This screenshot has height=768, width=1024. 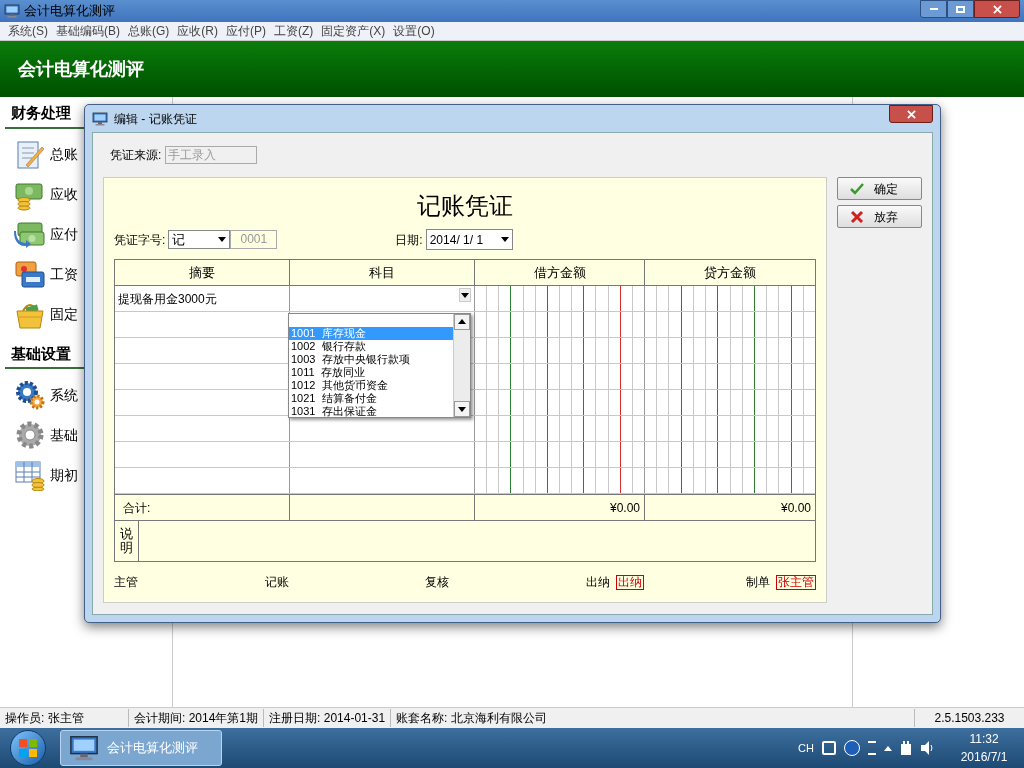 I want to click on clock-date: 2016/7/1, so click(x=984, y=757).